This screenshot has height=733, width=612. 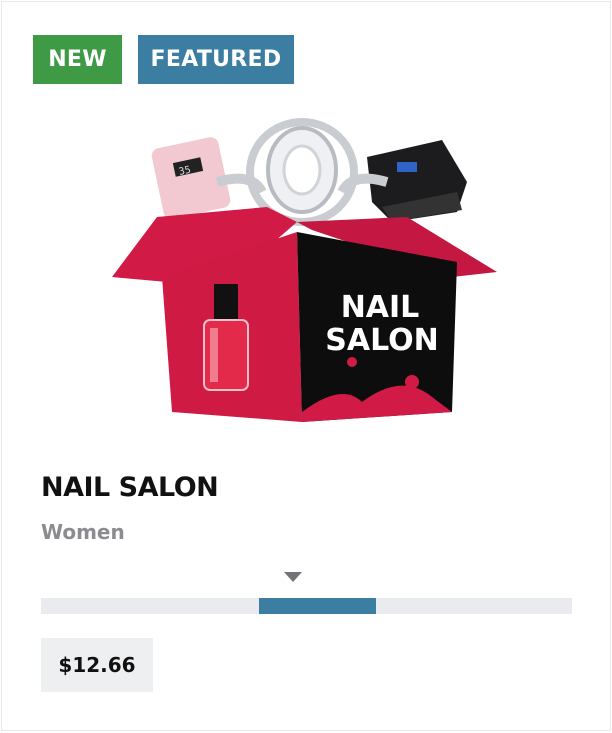 I want to click on product-title: NAIL SALON, so click(x=130, y=487).